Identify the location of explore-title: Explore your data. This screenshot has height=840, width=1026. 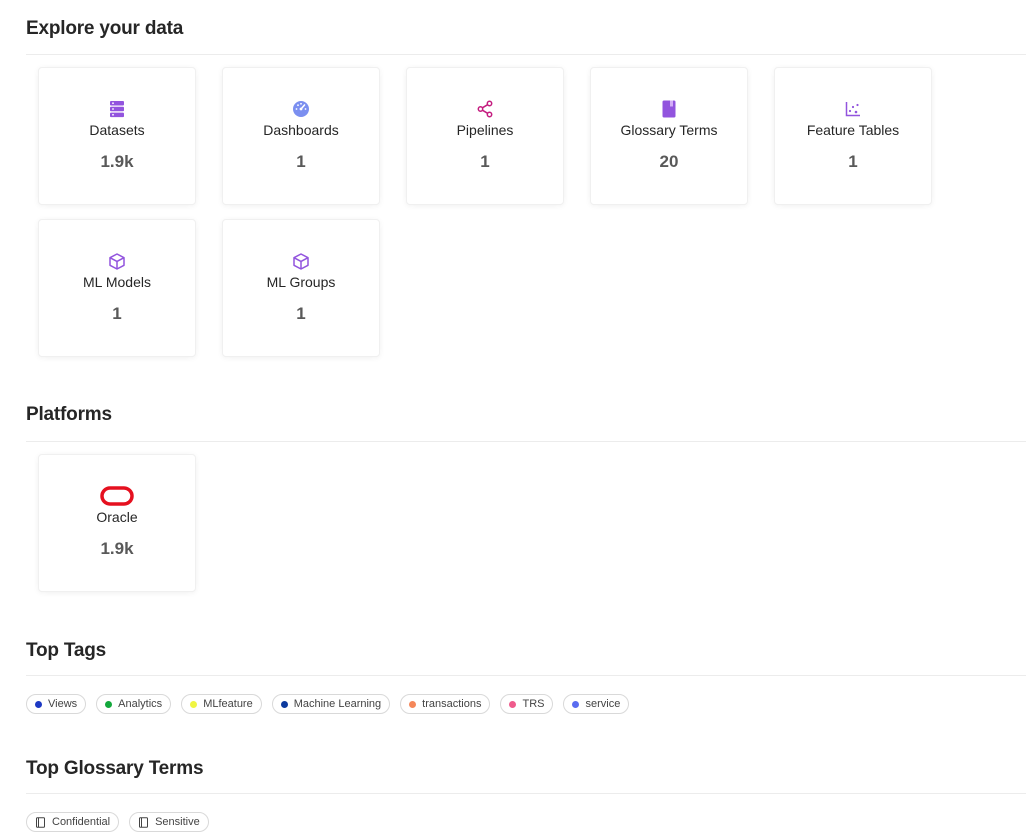
(105, 28).